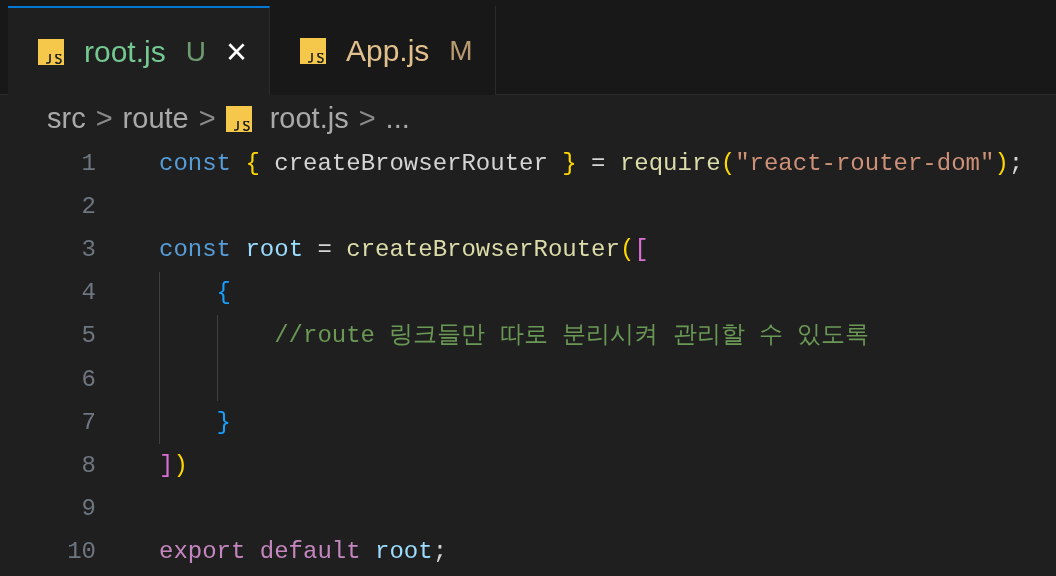 This screenshot has height=576, width=1056. What do you see at coordinates (81, 552) in the screenshot?
I see `line-number: 10` at bounding box center [81, 552].